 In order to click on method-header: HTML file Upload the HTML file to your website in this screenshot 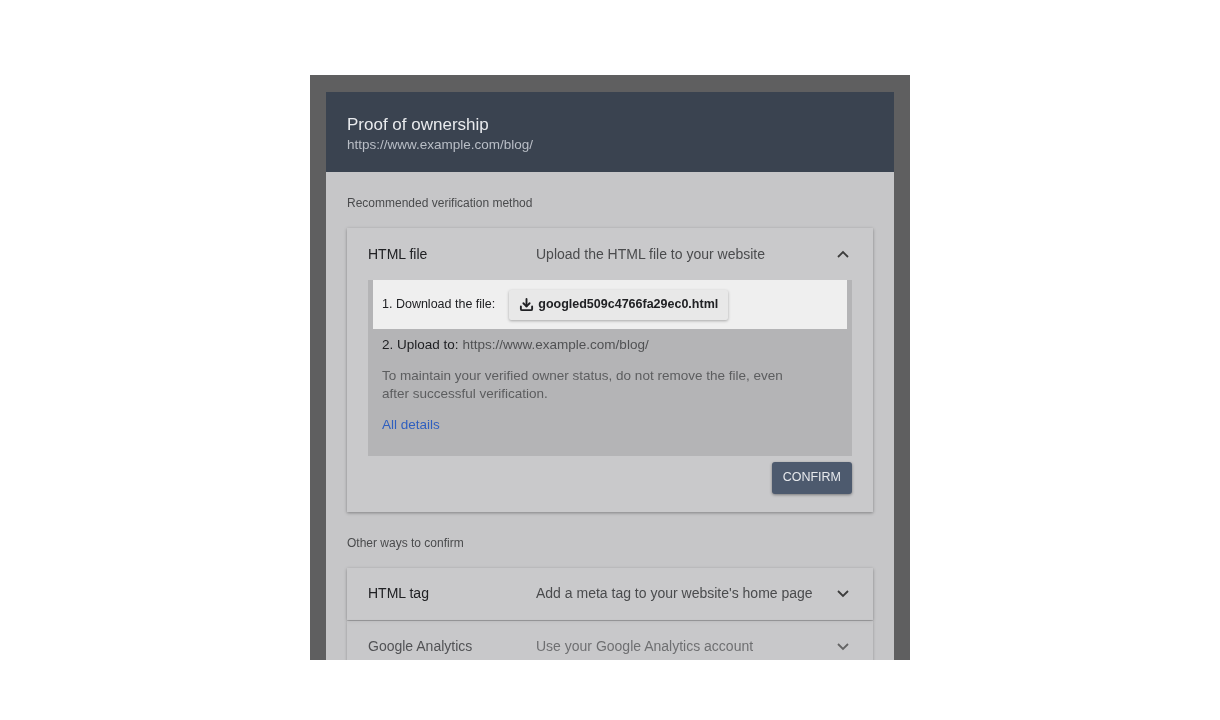, I will do `click(610, 254)`.